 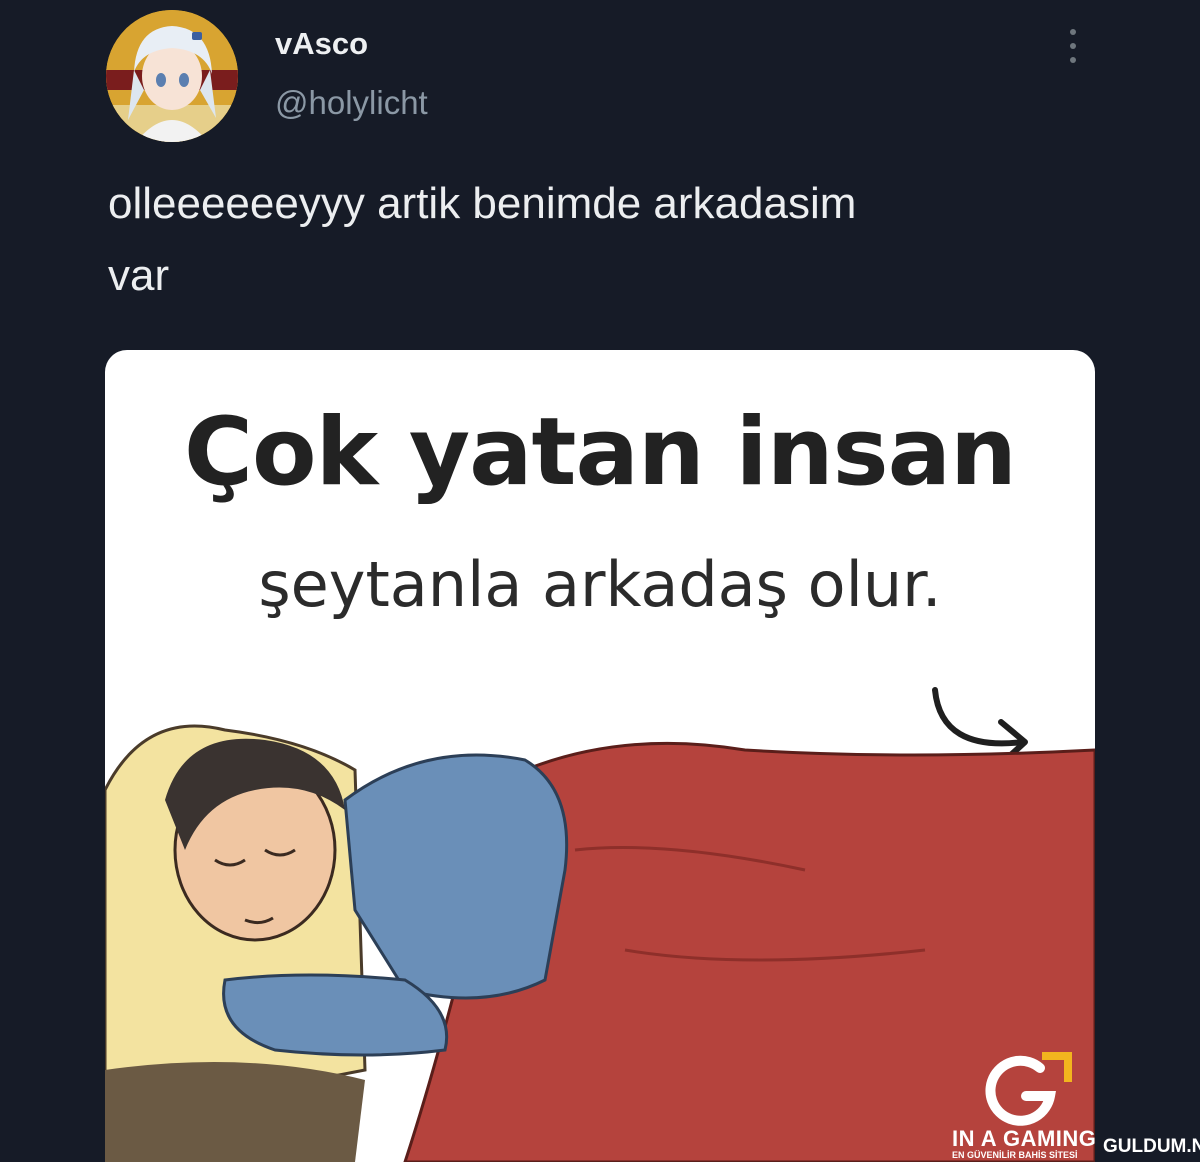 I want to click on tweet-text: olleeeeeeyyy artik benimde arkadasim var, so click(x=482, y=239).